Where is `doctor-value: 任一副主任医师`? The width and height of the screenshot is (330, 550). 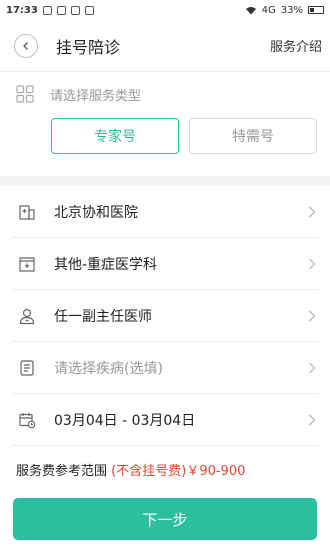 doctor-value: 任一副主任医师 is located at coordinates (103, 316).